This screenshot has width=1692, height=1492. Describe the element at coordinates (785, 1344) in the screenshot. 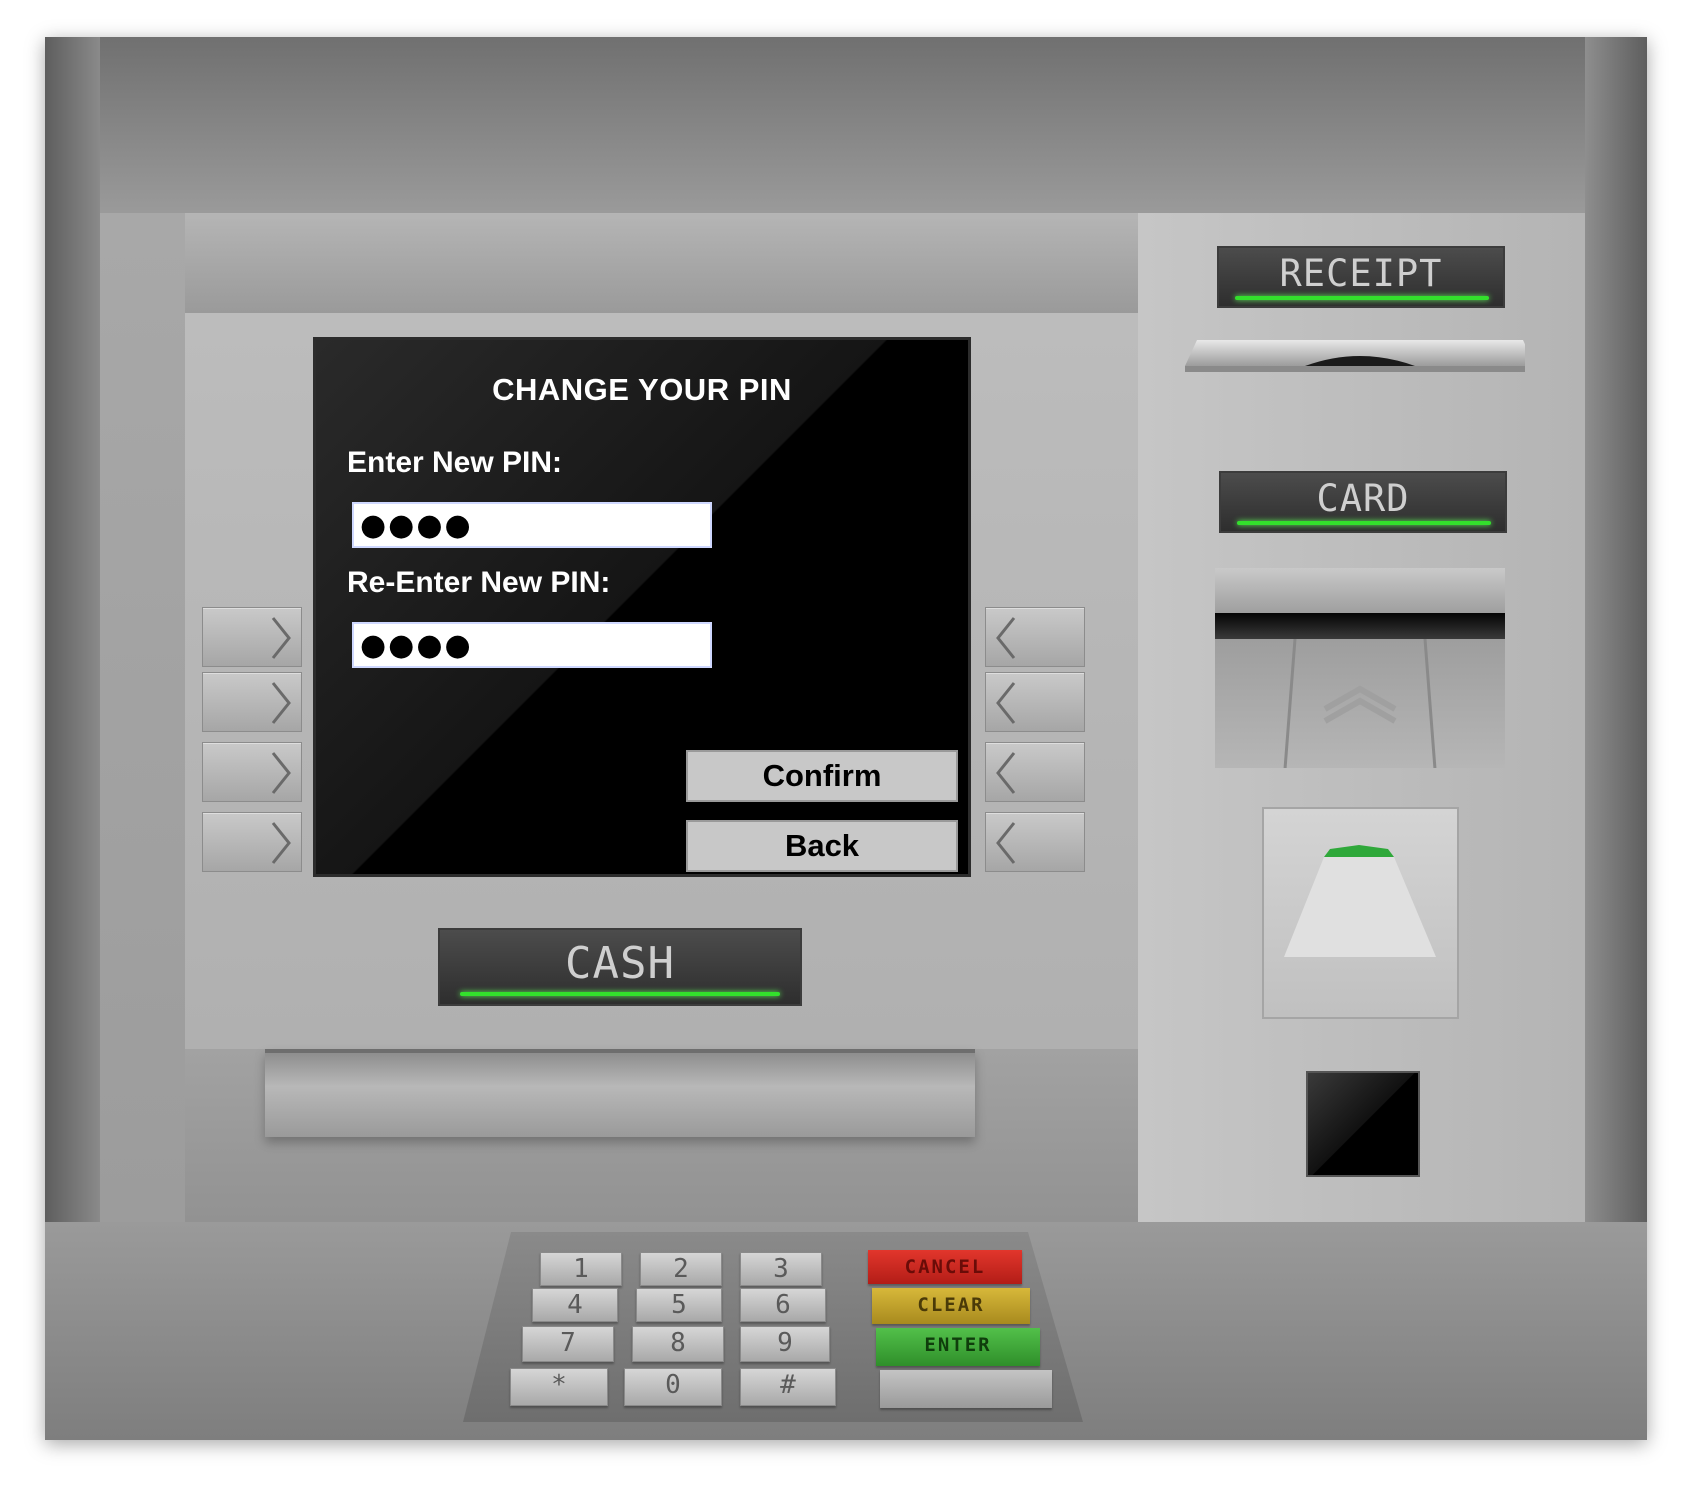

I see `key-9: 9` at that location.